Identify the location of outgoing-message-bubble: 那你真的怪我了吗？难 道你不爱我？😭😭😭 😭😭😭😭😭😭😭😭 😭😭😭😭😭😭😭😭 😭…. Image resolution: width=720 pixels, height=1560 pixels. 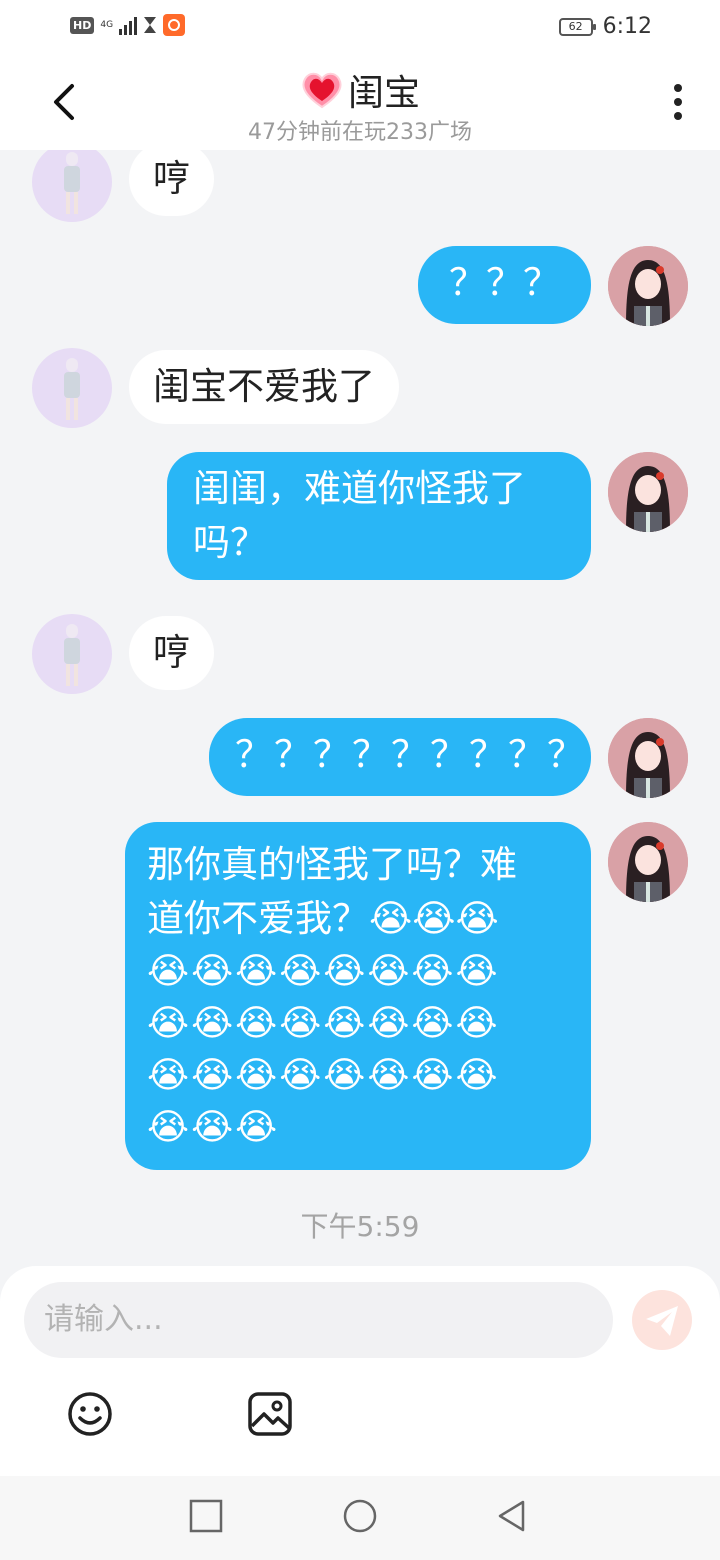
(358, 996).